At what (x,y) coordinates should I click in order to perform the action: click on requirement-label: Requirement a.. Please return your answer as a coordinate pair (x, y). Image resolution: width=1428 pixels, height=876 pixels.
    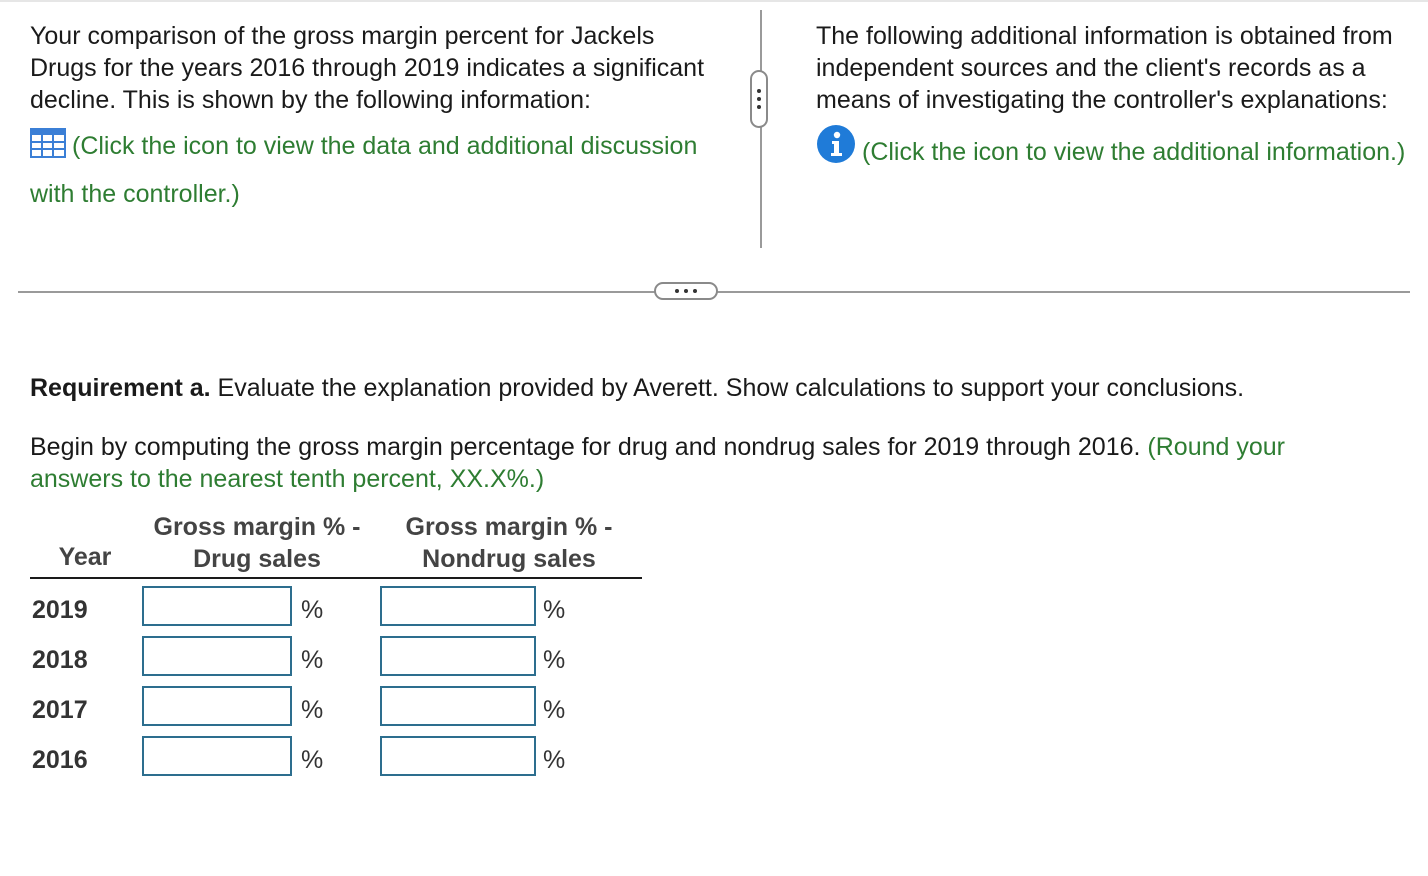
    Looking at the image, I should click on (120, 388).